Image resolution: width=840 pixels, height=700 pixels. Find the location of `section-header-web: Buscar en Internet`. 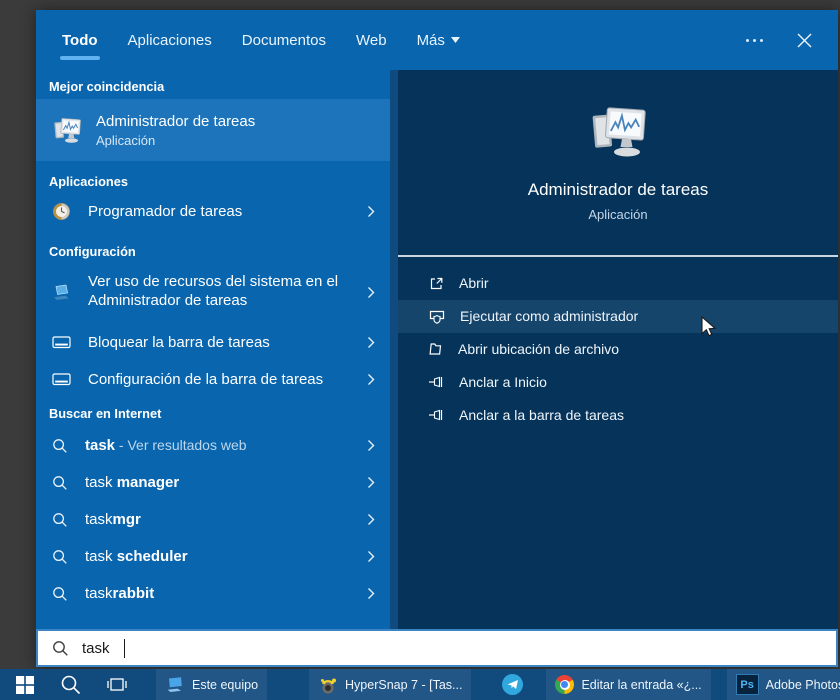

section-header-web: Buscar en Internet is located at coordinates (105, 413).